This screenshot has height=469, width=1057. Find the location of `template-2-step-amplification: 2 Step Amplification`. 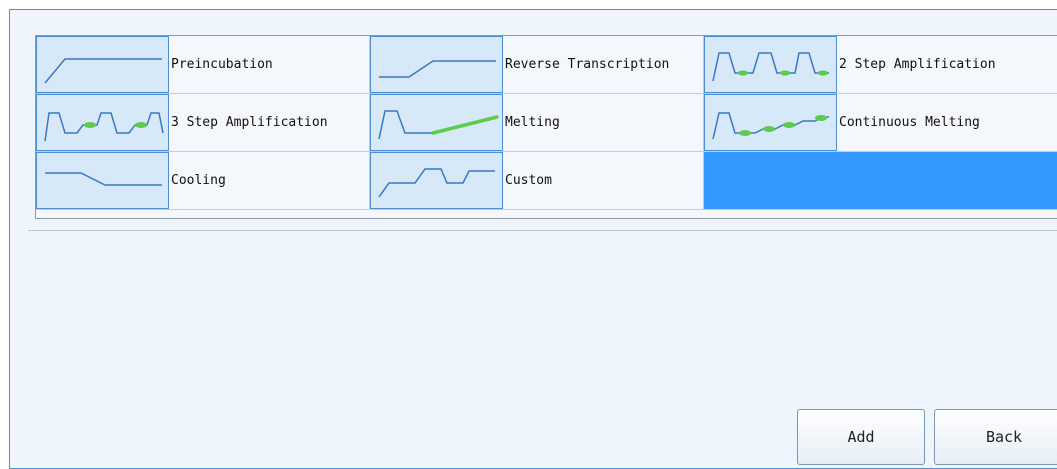

template-2-step-amplification: 2 Step Amplification is located at coordinates (880, 65).